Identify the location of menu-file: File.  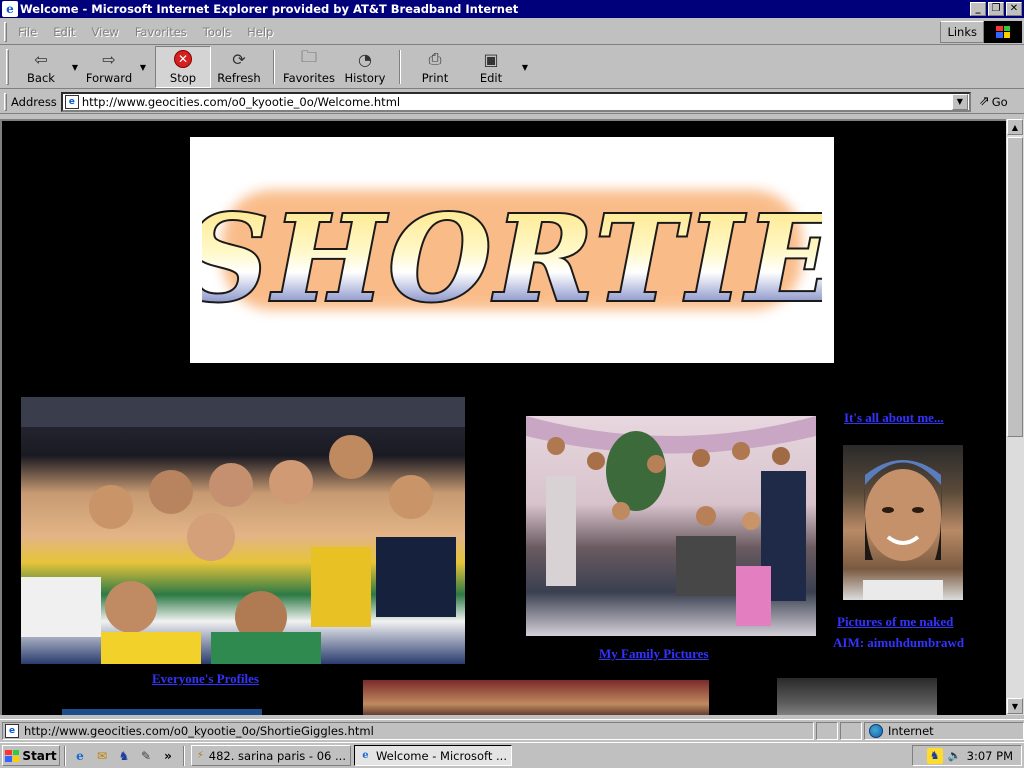
(27, 32).